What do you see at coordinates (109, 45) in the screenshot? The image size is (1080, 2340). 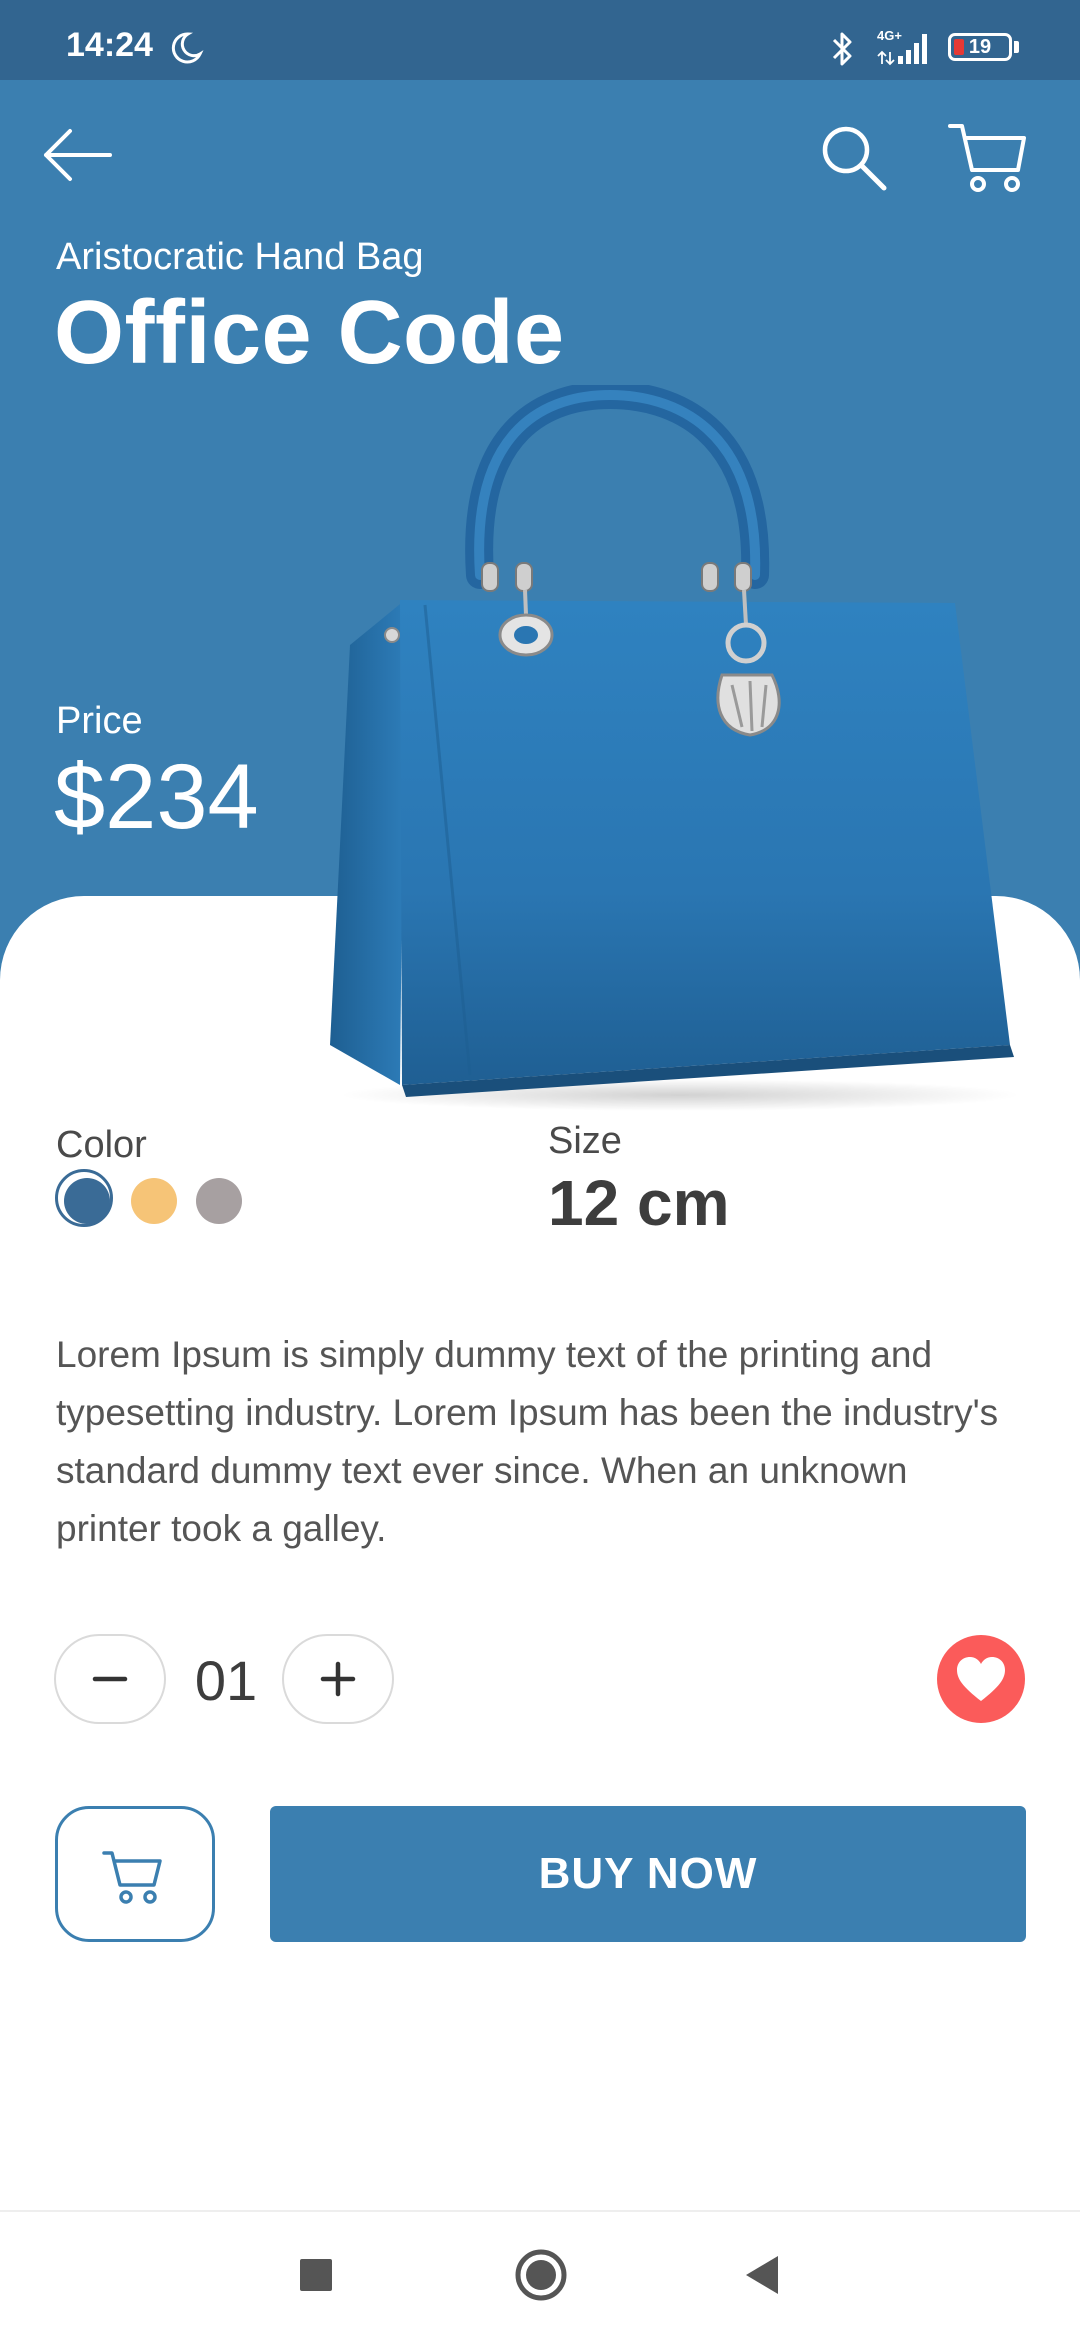 I see `status-time: 14:24` at bounding box center [109, 45].